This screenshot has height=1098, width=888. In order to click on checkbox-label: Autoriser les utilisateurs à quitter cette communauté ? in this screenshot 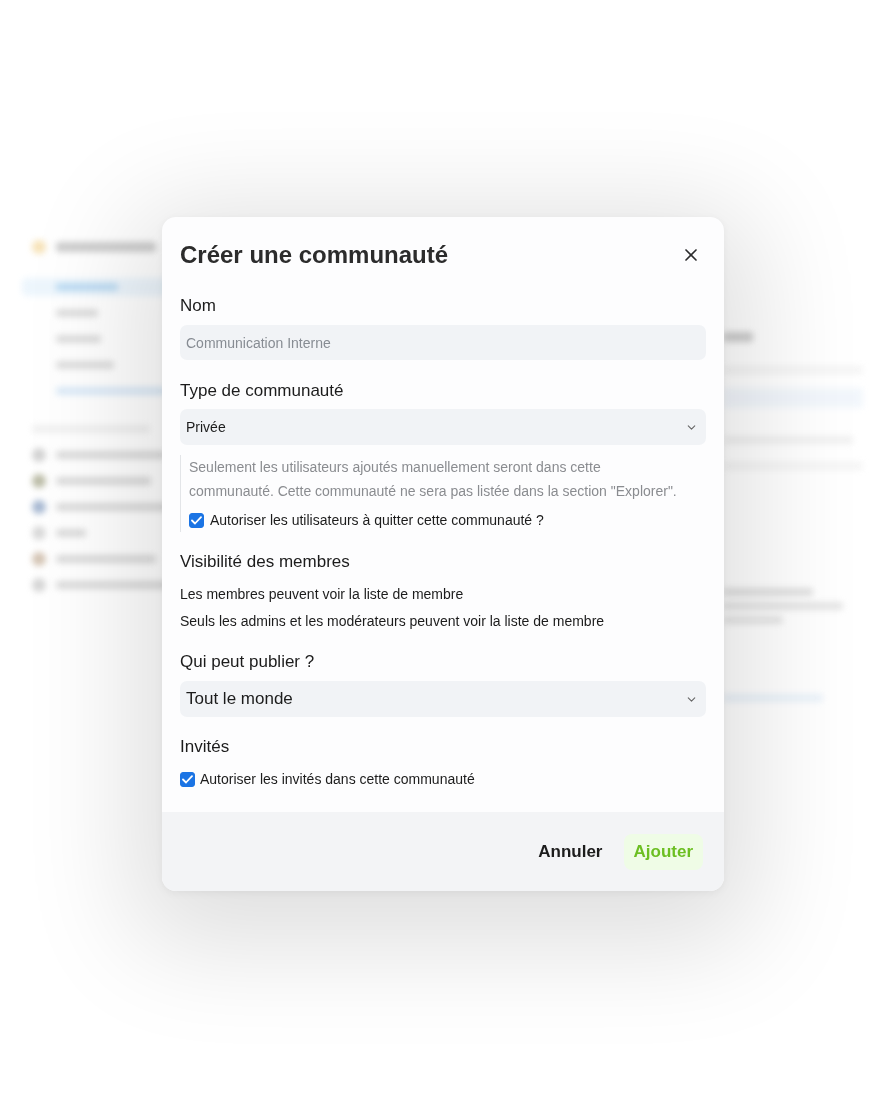, I will do `click(377, 520)`.